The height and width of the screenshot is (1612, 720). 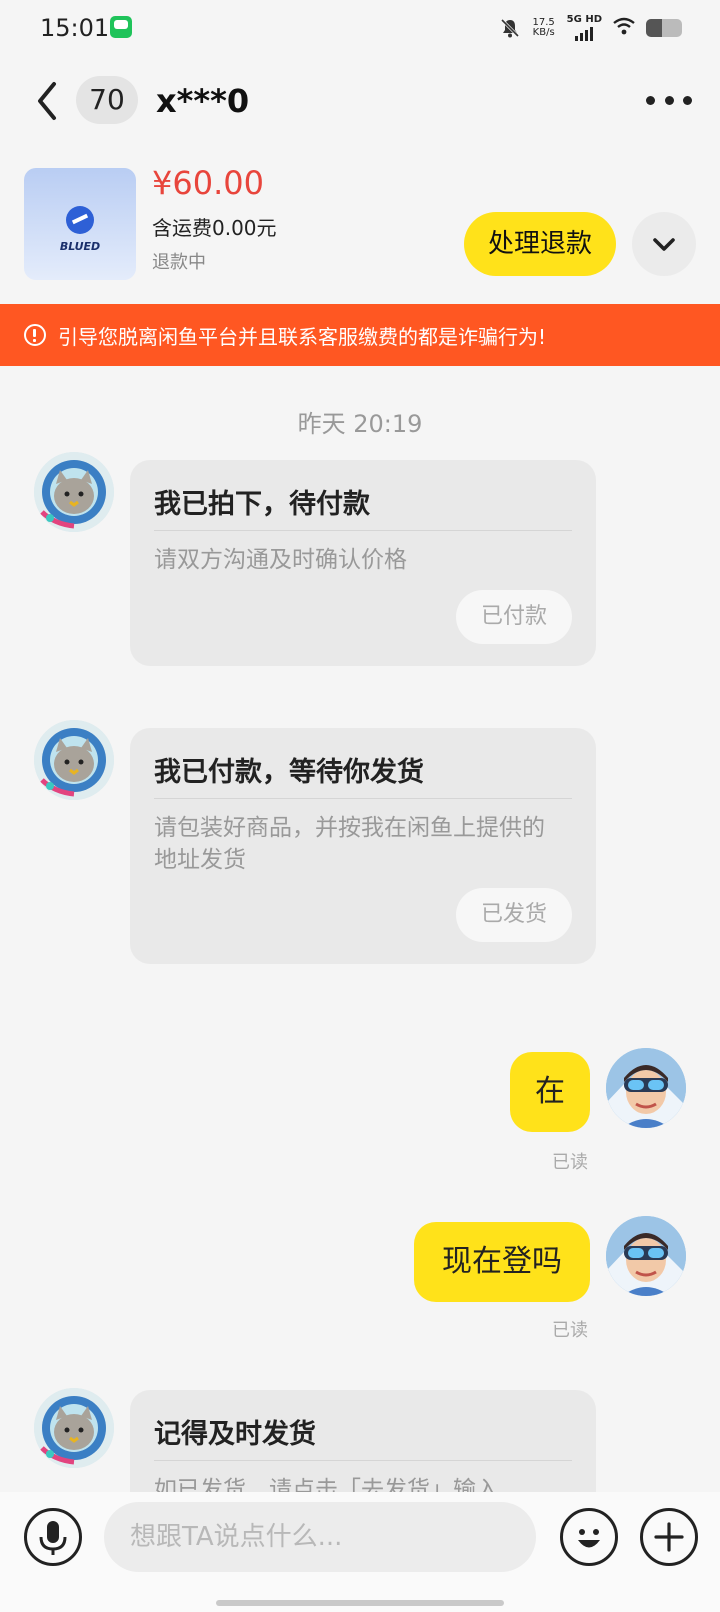 I want to click on network-speed-unit: KB/s, so click(x=543, y=32).